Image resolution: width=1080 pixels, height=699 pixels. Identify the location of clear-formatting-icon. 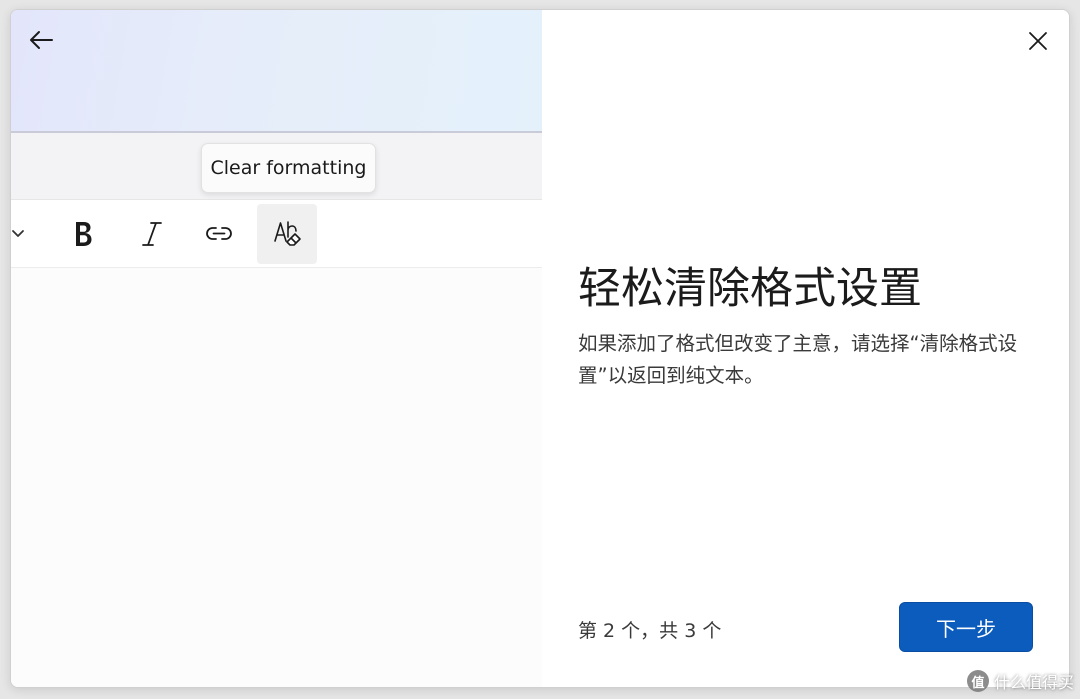
(287, 233).